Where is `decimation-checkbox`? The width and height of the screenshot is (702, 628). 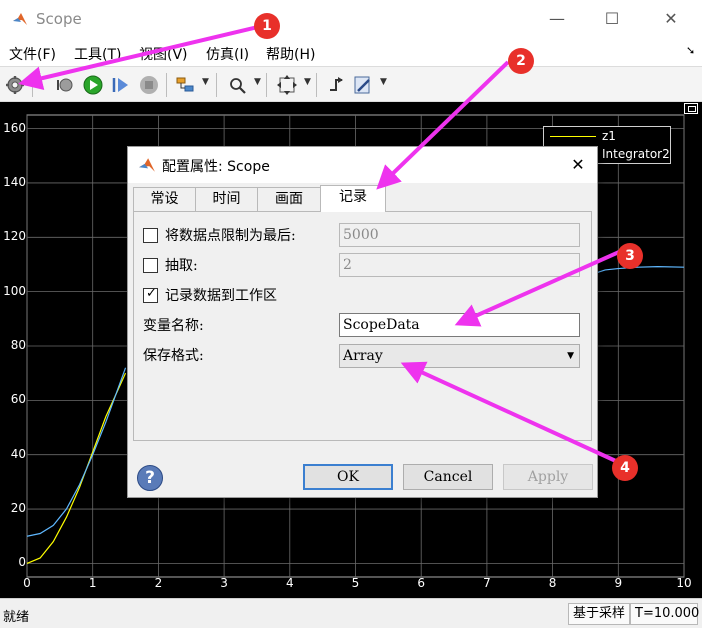 decimation-checkbox is located at coordinates (150, 265).